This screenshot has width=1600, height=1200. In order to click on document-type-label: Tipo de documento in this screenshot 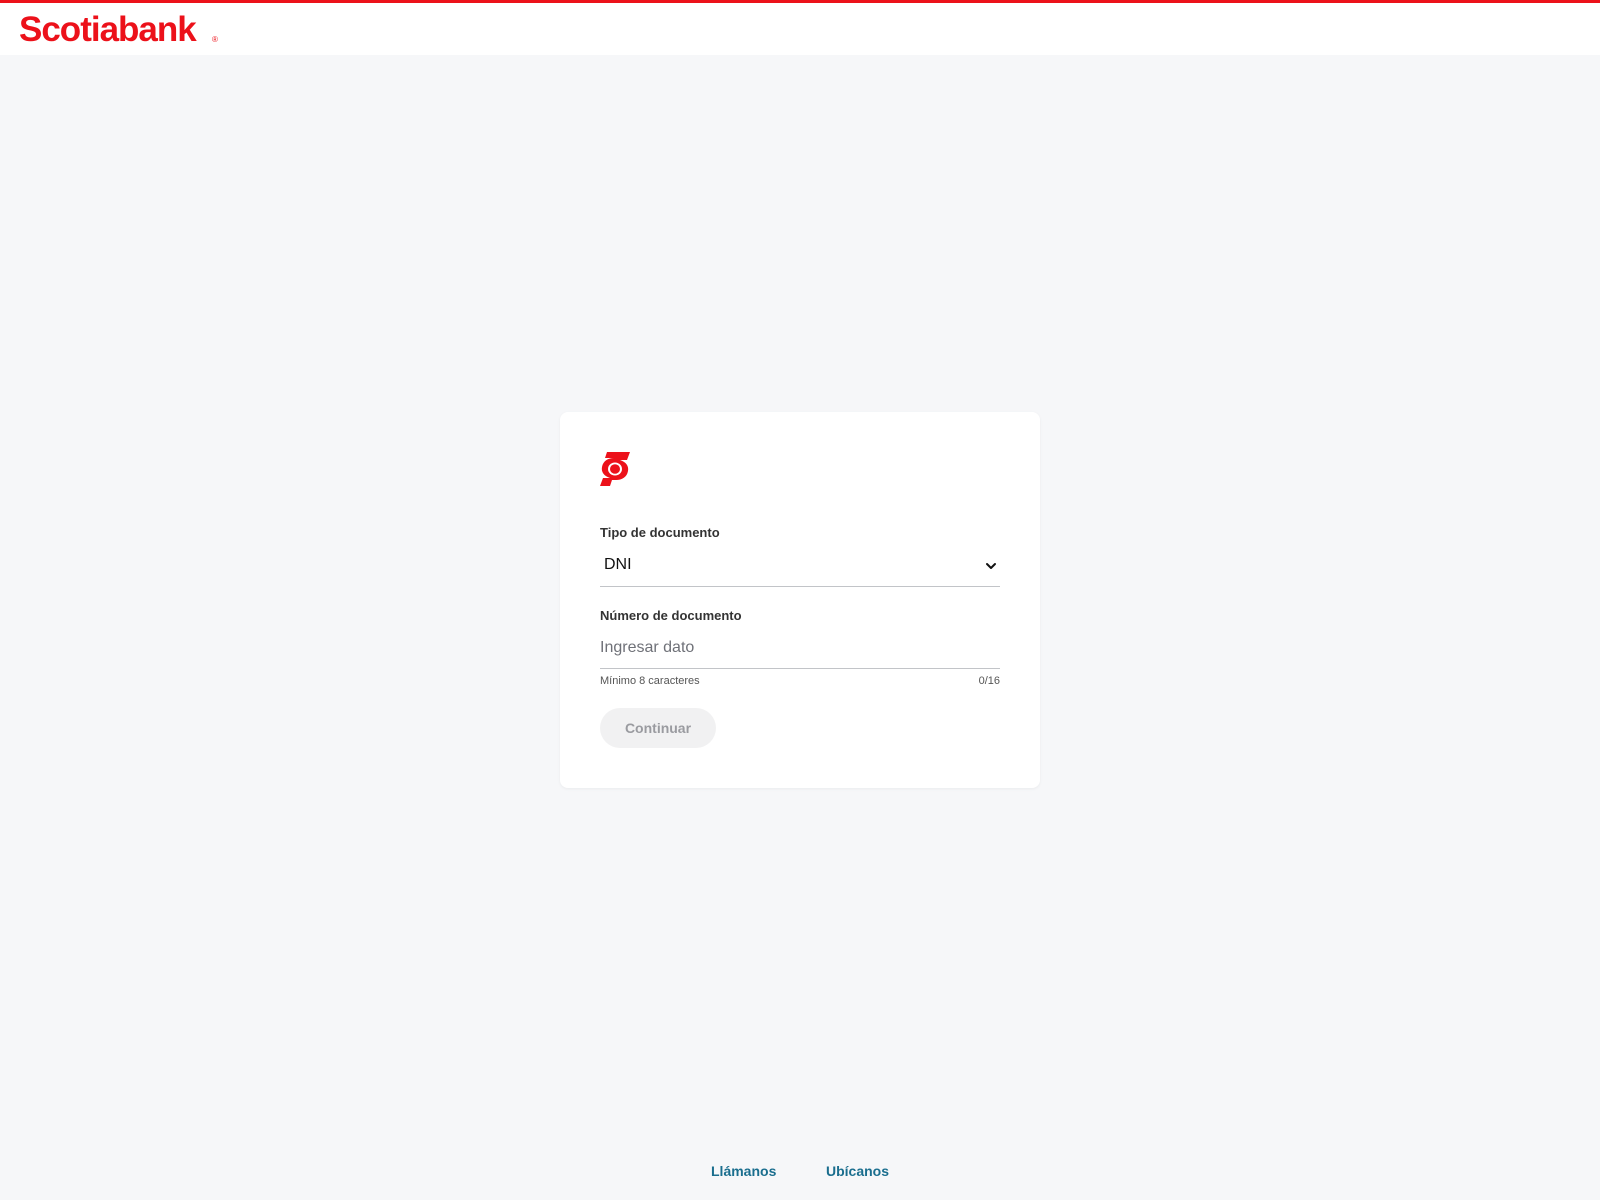, I will do `click(660, 532)`.